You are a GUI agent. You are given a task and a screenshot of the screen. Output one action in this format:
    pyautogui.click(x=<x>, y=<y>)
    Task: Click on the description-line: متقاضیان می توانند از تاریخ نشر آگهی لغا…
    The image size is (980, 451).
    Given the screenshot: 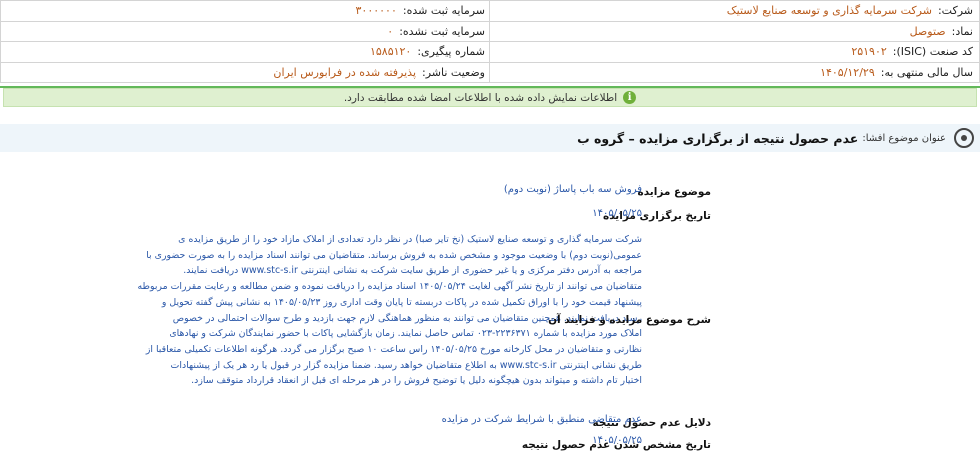 What is the action you would take?
    pyautogui.click(x=389, y=287)
    